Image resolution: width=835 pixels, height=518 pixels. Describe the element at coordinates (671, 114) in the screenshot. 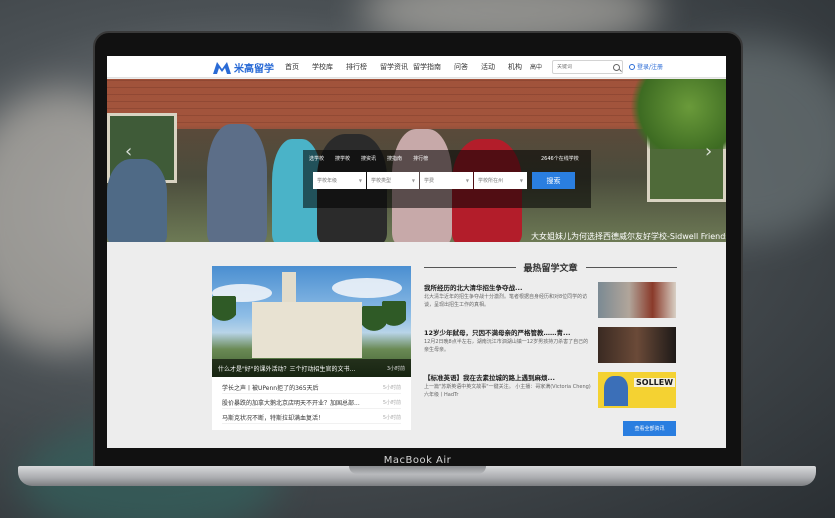

I see `tree` at that location.